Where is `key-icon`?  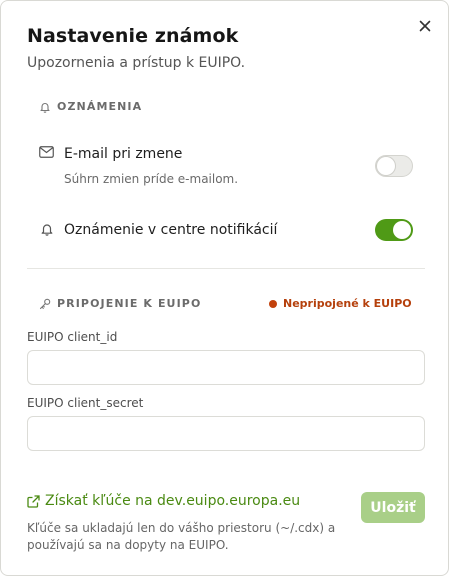 key-icon is located at coordinates (45, 303).